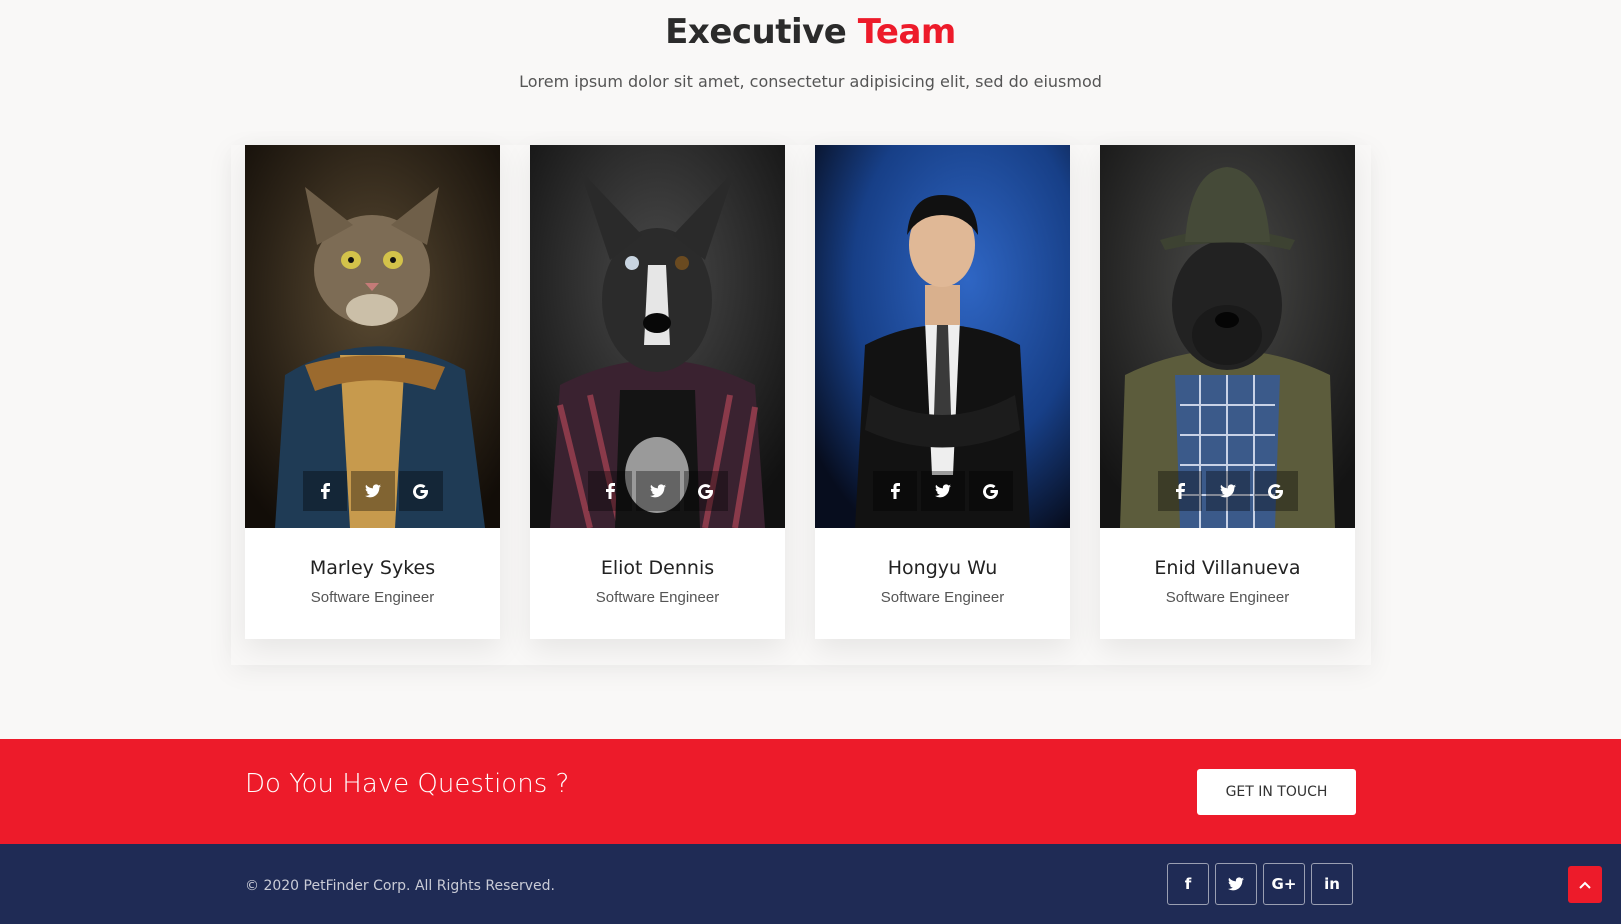 The width and height of the screenshot is (1621, 924). I want to click on get-in-touch-button: GET IN TOUCH, so click(1276, 792).